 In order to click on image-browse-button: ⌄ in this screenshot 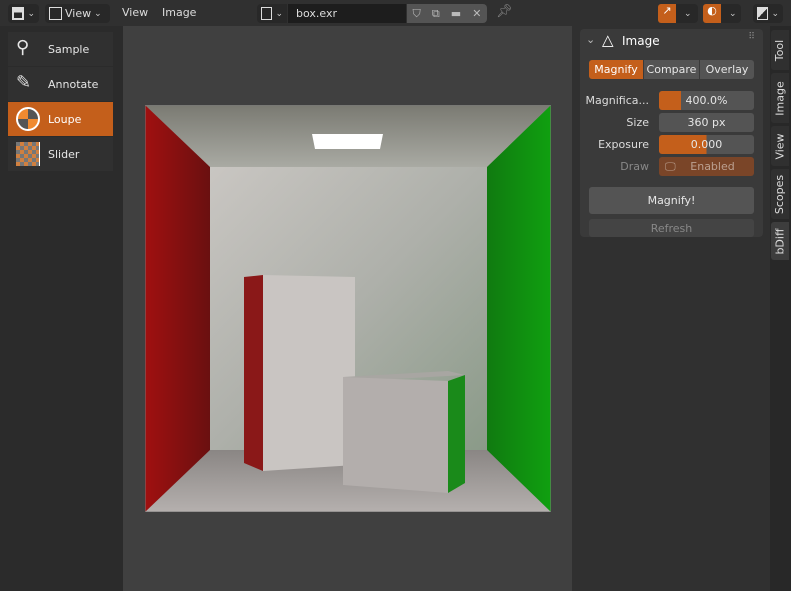, I will do `click(272, 13)`.